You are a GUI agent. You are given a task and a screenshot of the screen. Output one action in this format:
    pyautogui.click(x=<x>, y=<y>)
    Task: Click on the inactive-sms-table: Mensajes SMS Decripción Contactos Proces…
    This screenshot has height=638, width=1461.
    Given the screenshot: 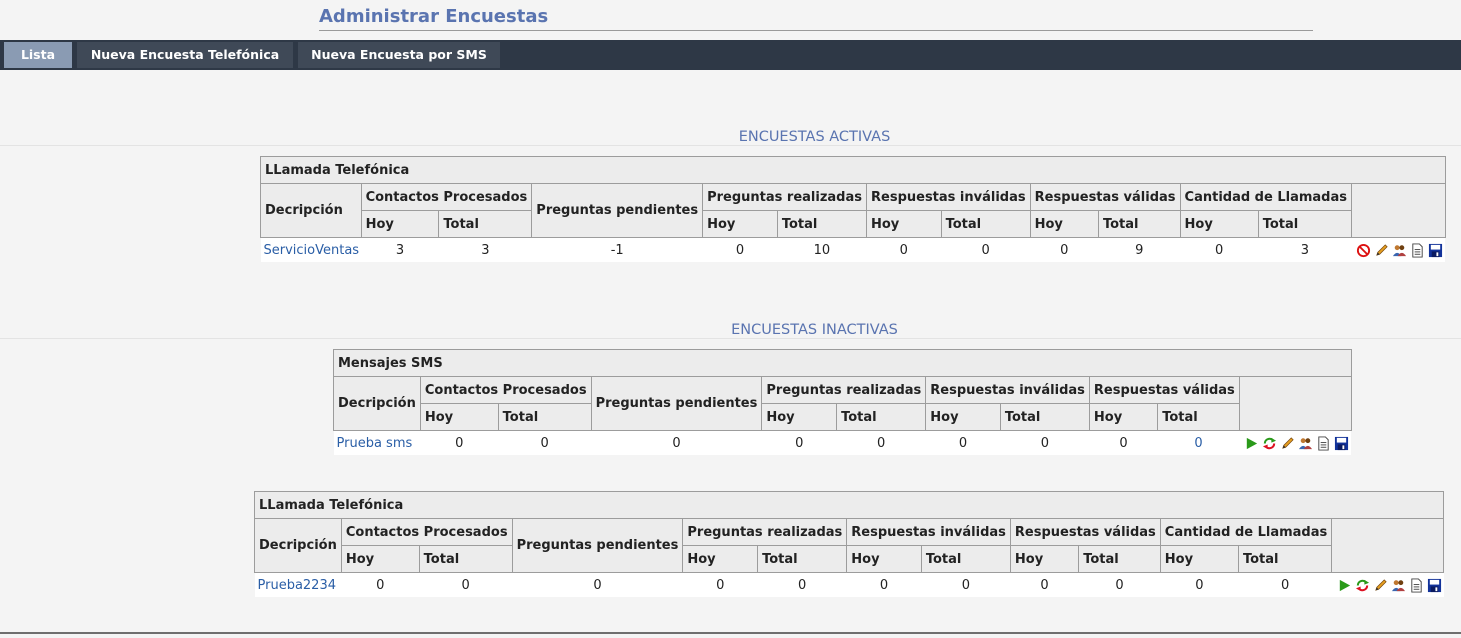 What is the action you would take?
    pyautogui.click(x=842, y=402)
    